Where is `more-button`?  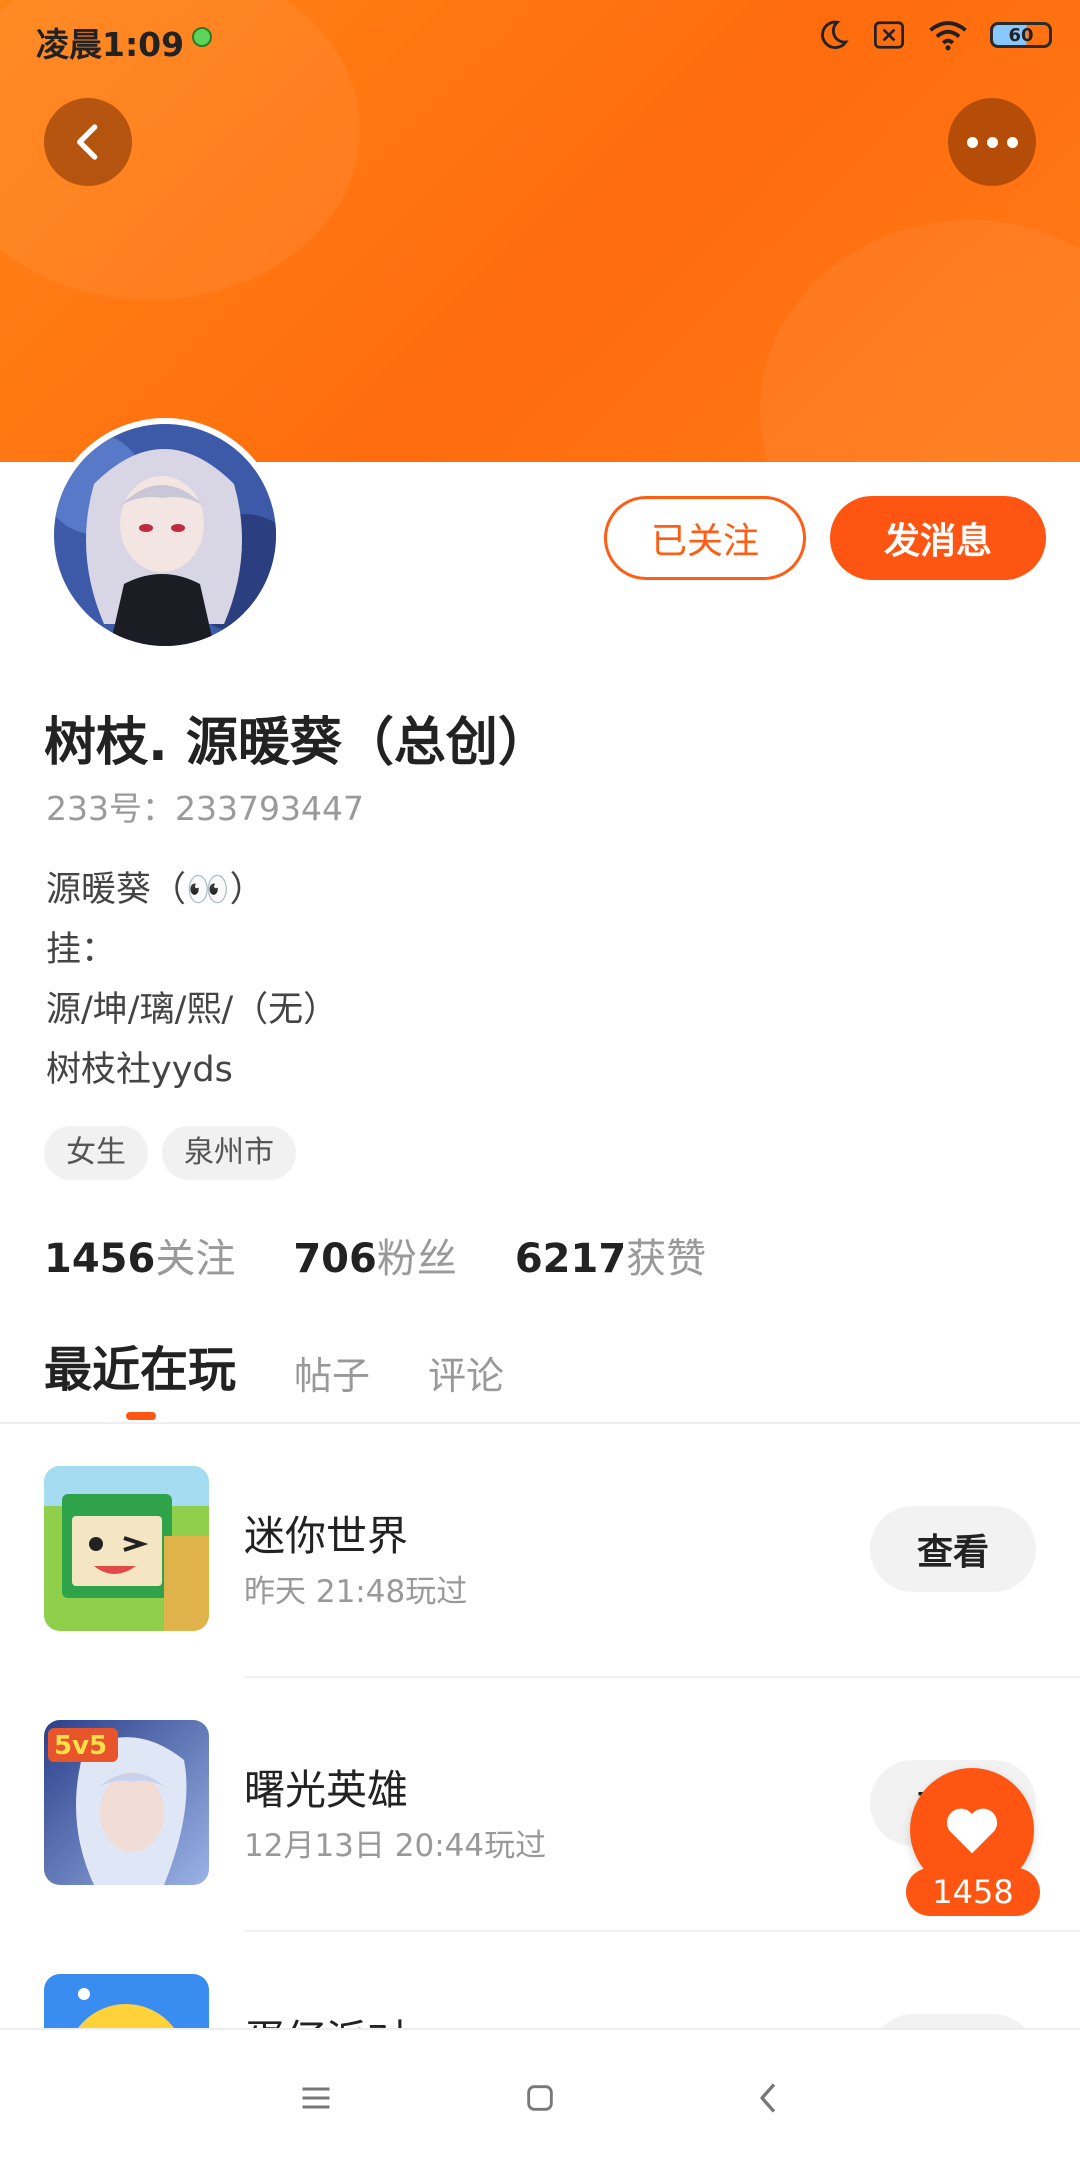 more-button is located at coordinates (992, 142).